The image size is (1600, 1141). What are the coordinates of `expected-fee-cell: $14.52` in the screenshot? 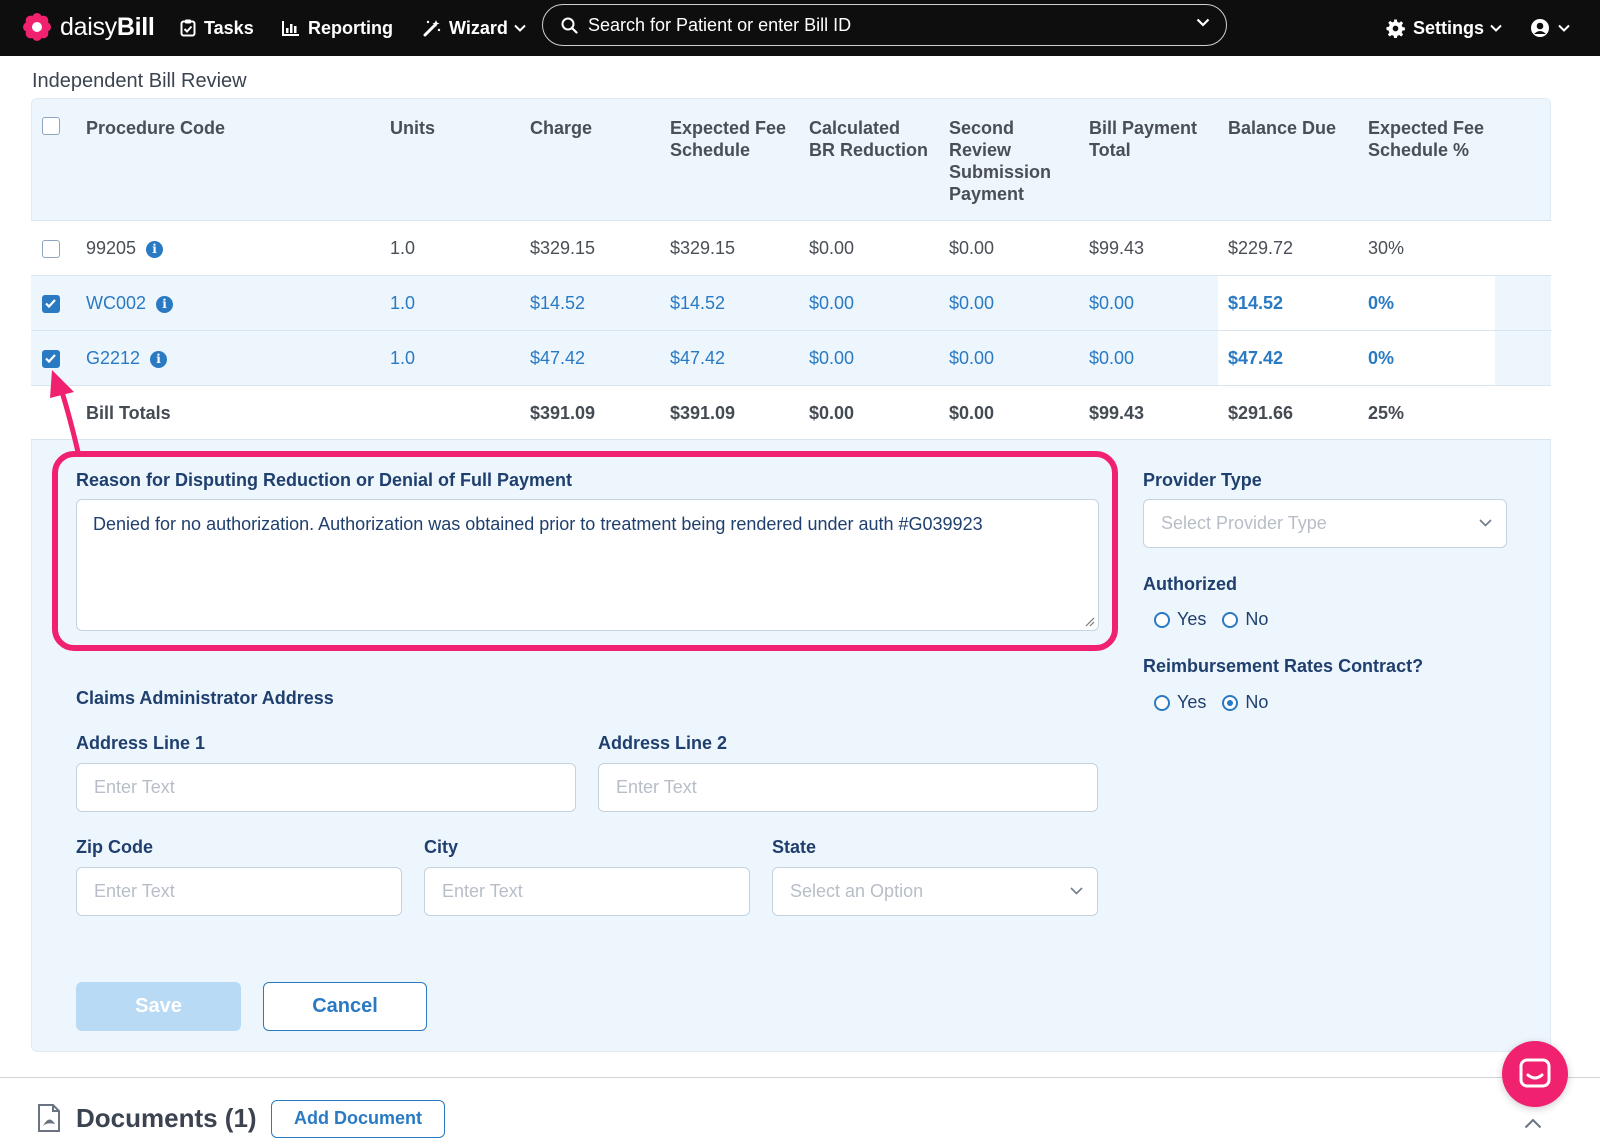 It's located at (698, 303).